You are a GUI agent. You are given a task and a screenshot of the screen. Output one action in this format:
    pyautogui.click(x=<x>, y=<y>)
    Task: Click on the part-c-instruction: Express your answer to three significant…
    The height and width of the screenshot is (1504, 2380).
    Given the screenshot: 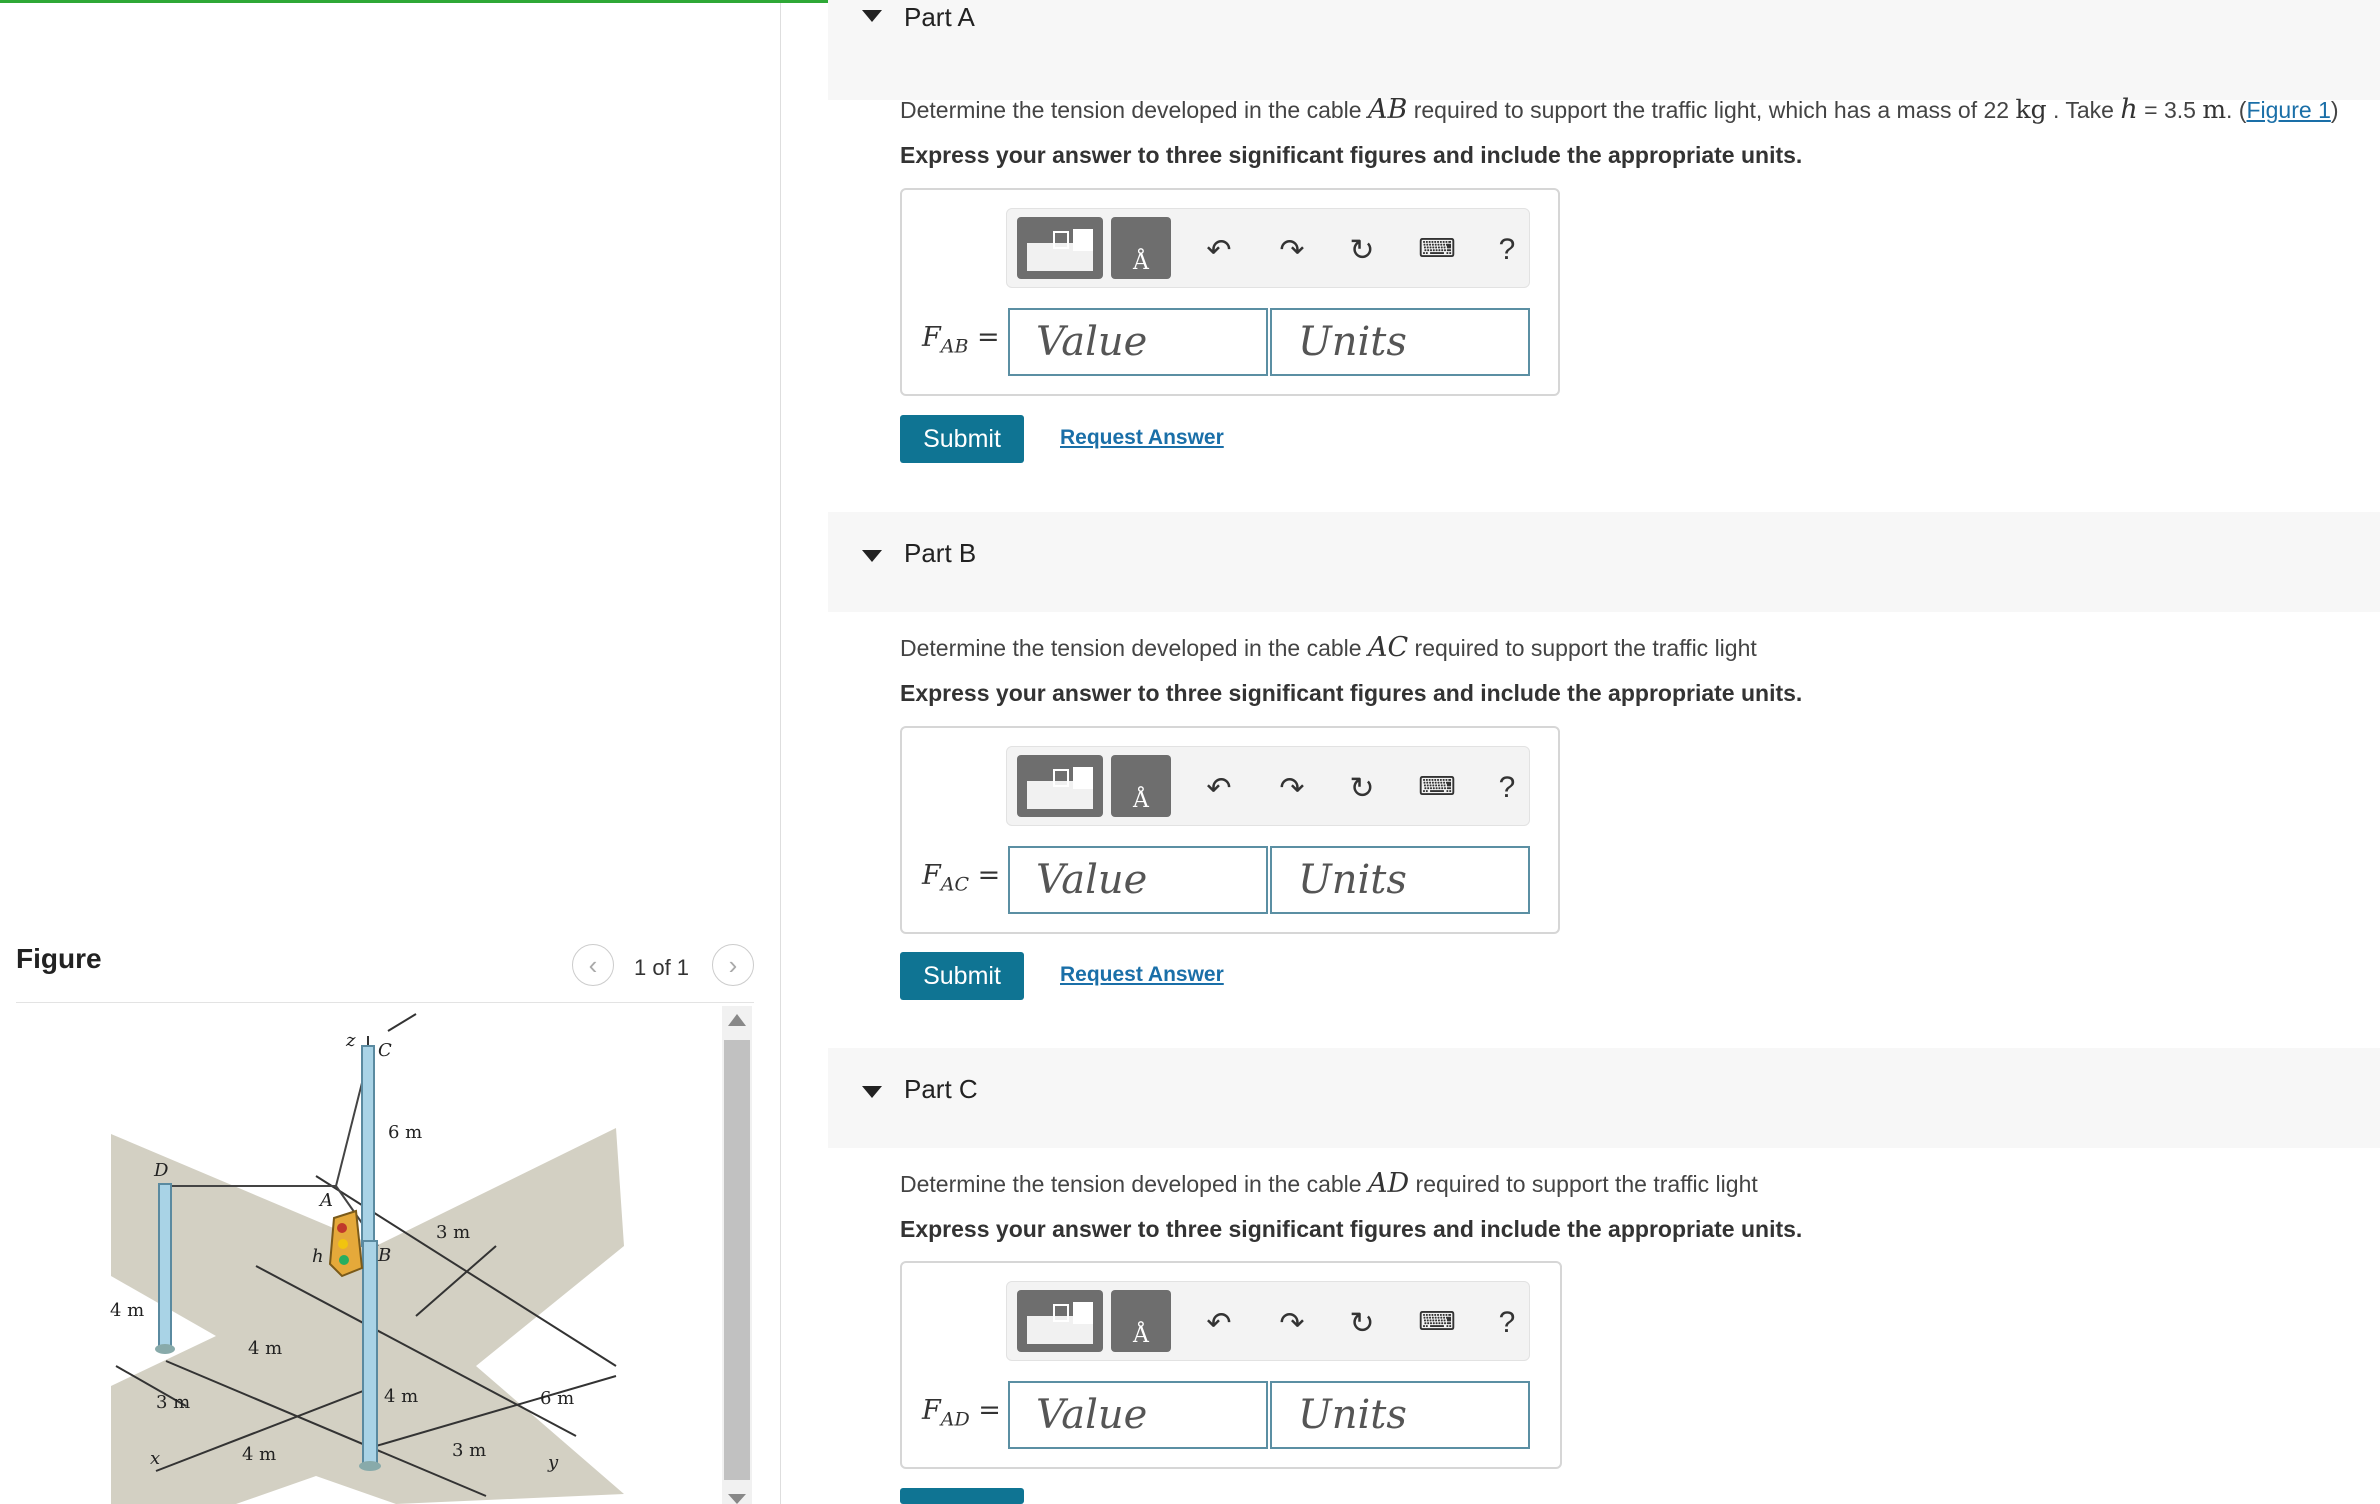 What is the action you would take?
    pyautogui.click(x=1351, y=1229)
    